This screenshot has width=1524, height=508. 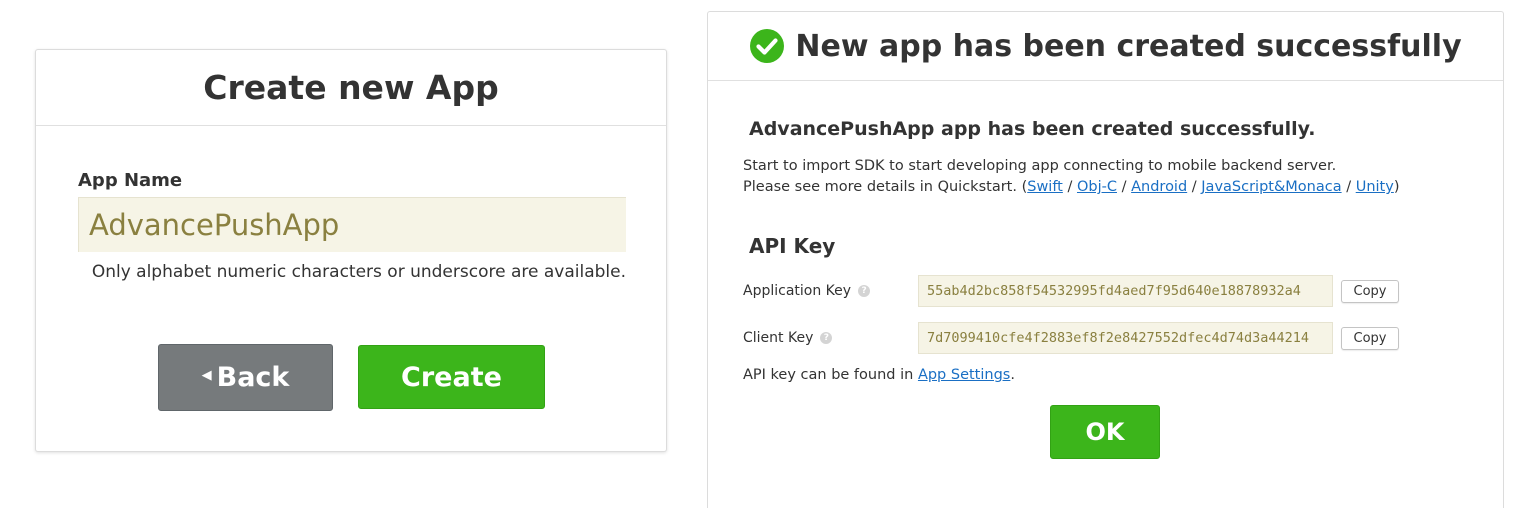 I want to click on back-button-label: Back, so click(x=253, y=377).